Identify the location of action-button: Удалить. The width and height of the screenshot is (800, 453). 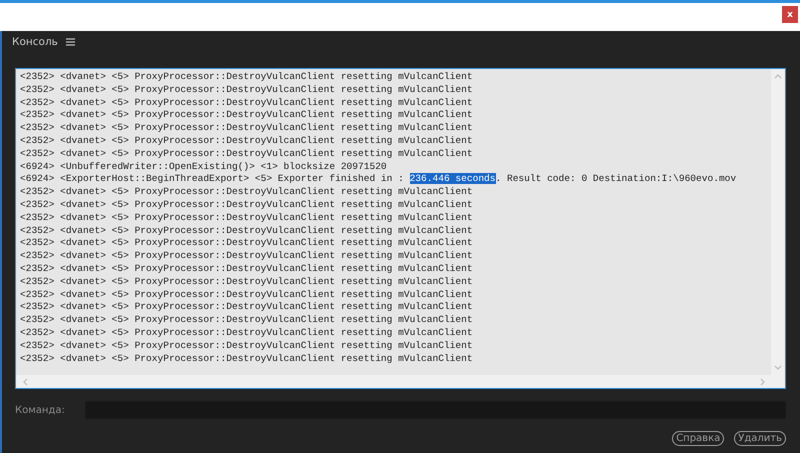
(760, 438).